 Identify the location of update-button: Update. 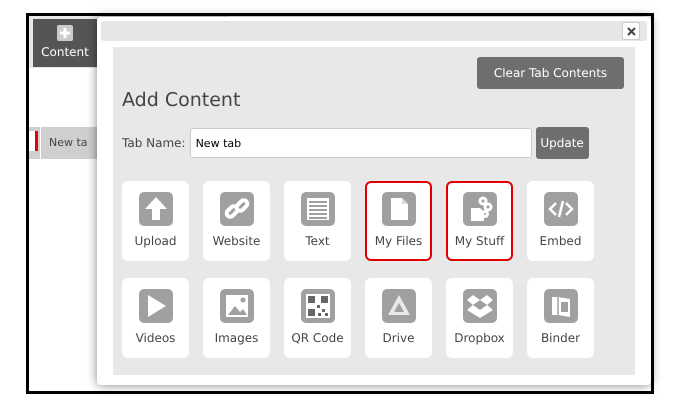
(562, 143).